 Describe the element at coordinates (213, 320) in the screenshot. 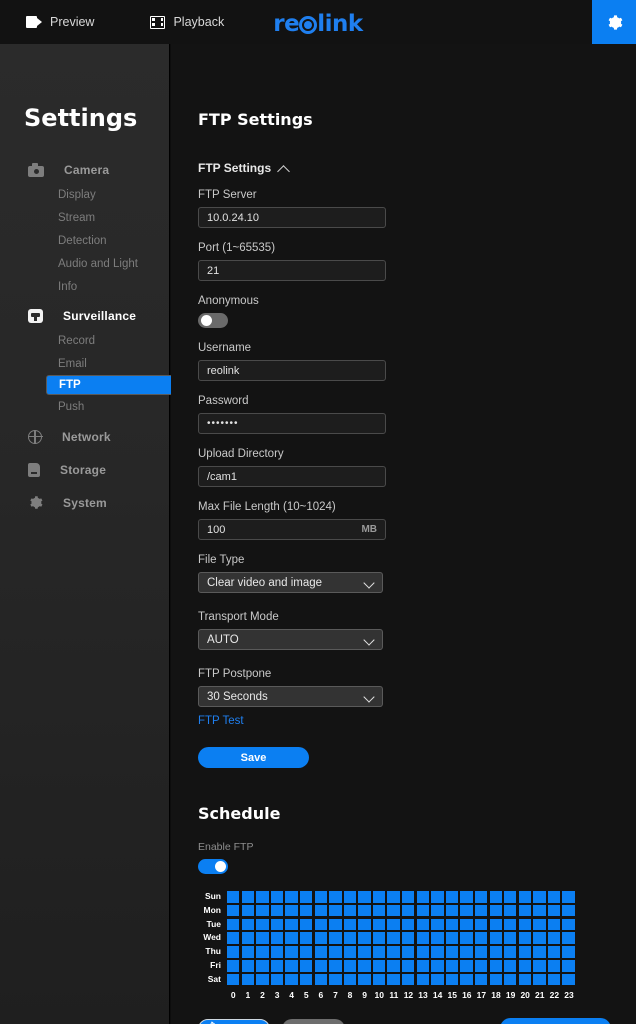

I see `toggle-anonymous` at that location.